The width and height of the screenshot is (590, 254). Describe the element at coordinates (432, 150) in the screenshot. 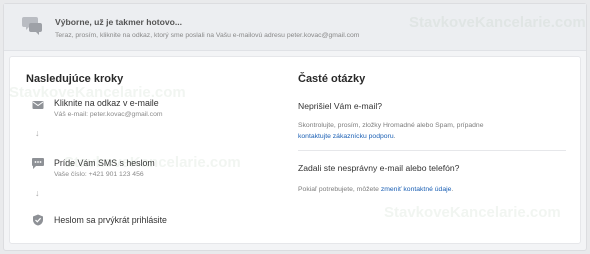

I see `faq-divider` at that location.